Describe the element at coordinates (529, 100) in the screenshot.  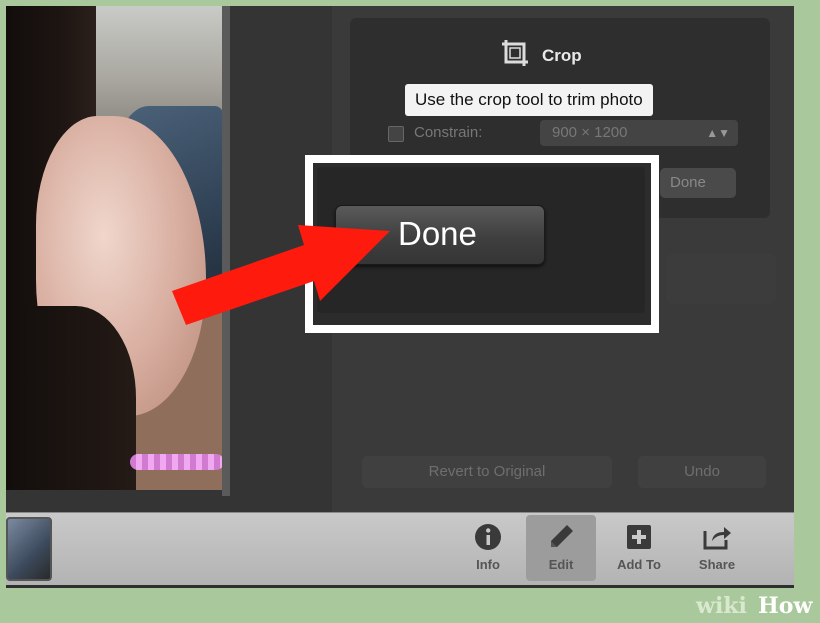
I see `crop-tooltip: Use the crop tool to trim photo` at that location.